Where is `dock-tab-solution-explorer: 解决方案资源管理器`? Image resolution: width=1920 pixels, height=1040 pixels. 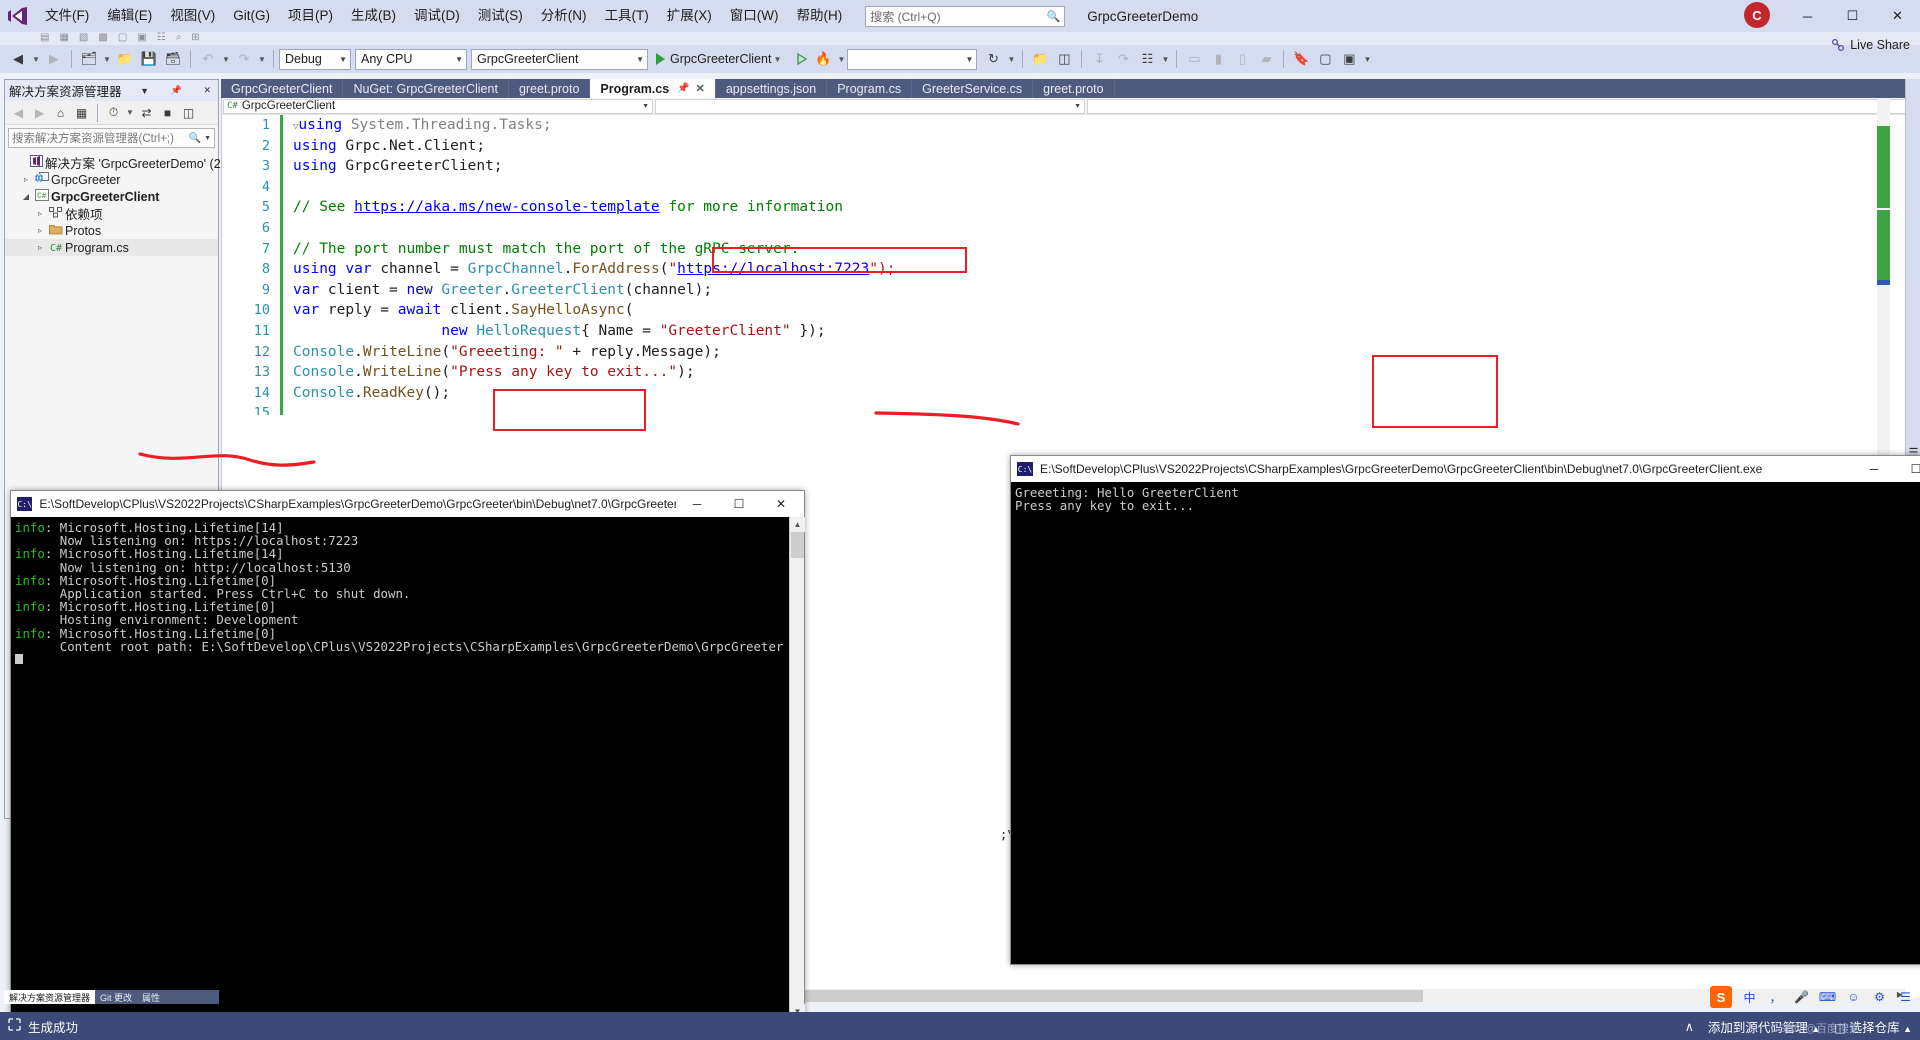
dock-tab-solution-explorer: 解决方案资源管理器 is located at coordinates (50, 997).